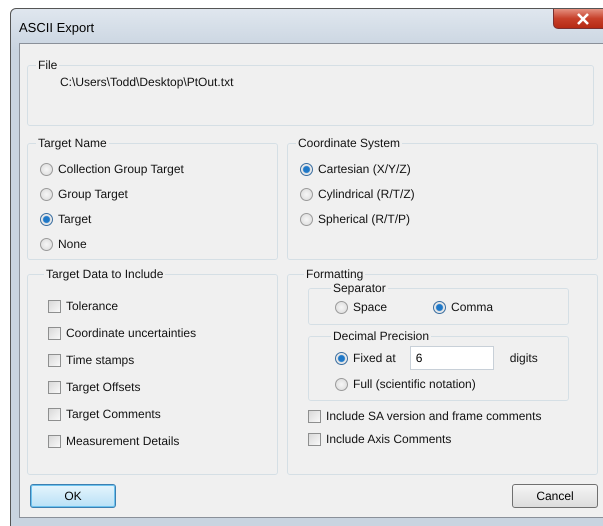 The width and height of the screenshot is (603, 526). I want to click on radio-option: Full (scientific notation), so click(405, 384).